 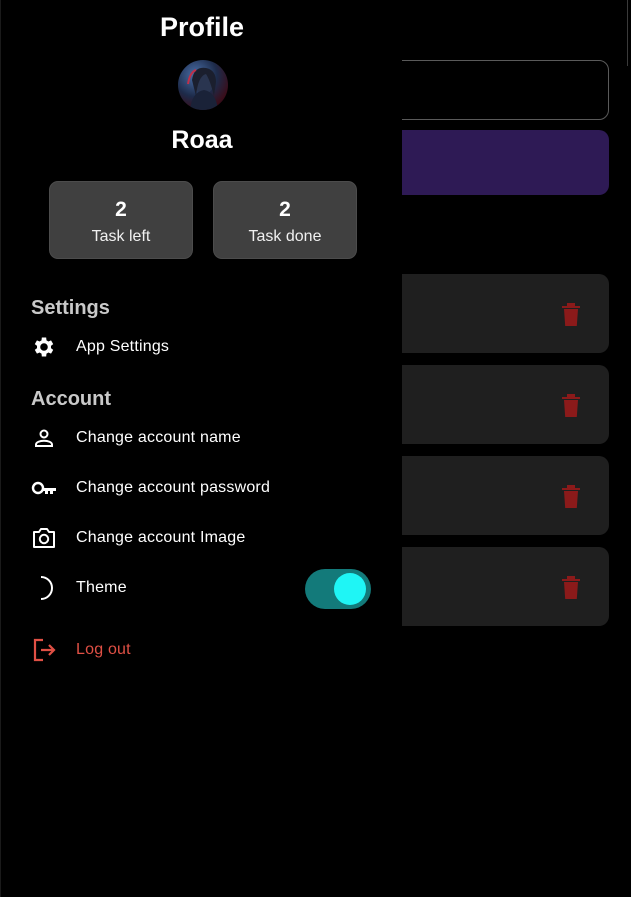 I want to click on user-name: Roaa, so click(x=202, y=140).